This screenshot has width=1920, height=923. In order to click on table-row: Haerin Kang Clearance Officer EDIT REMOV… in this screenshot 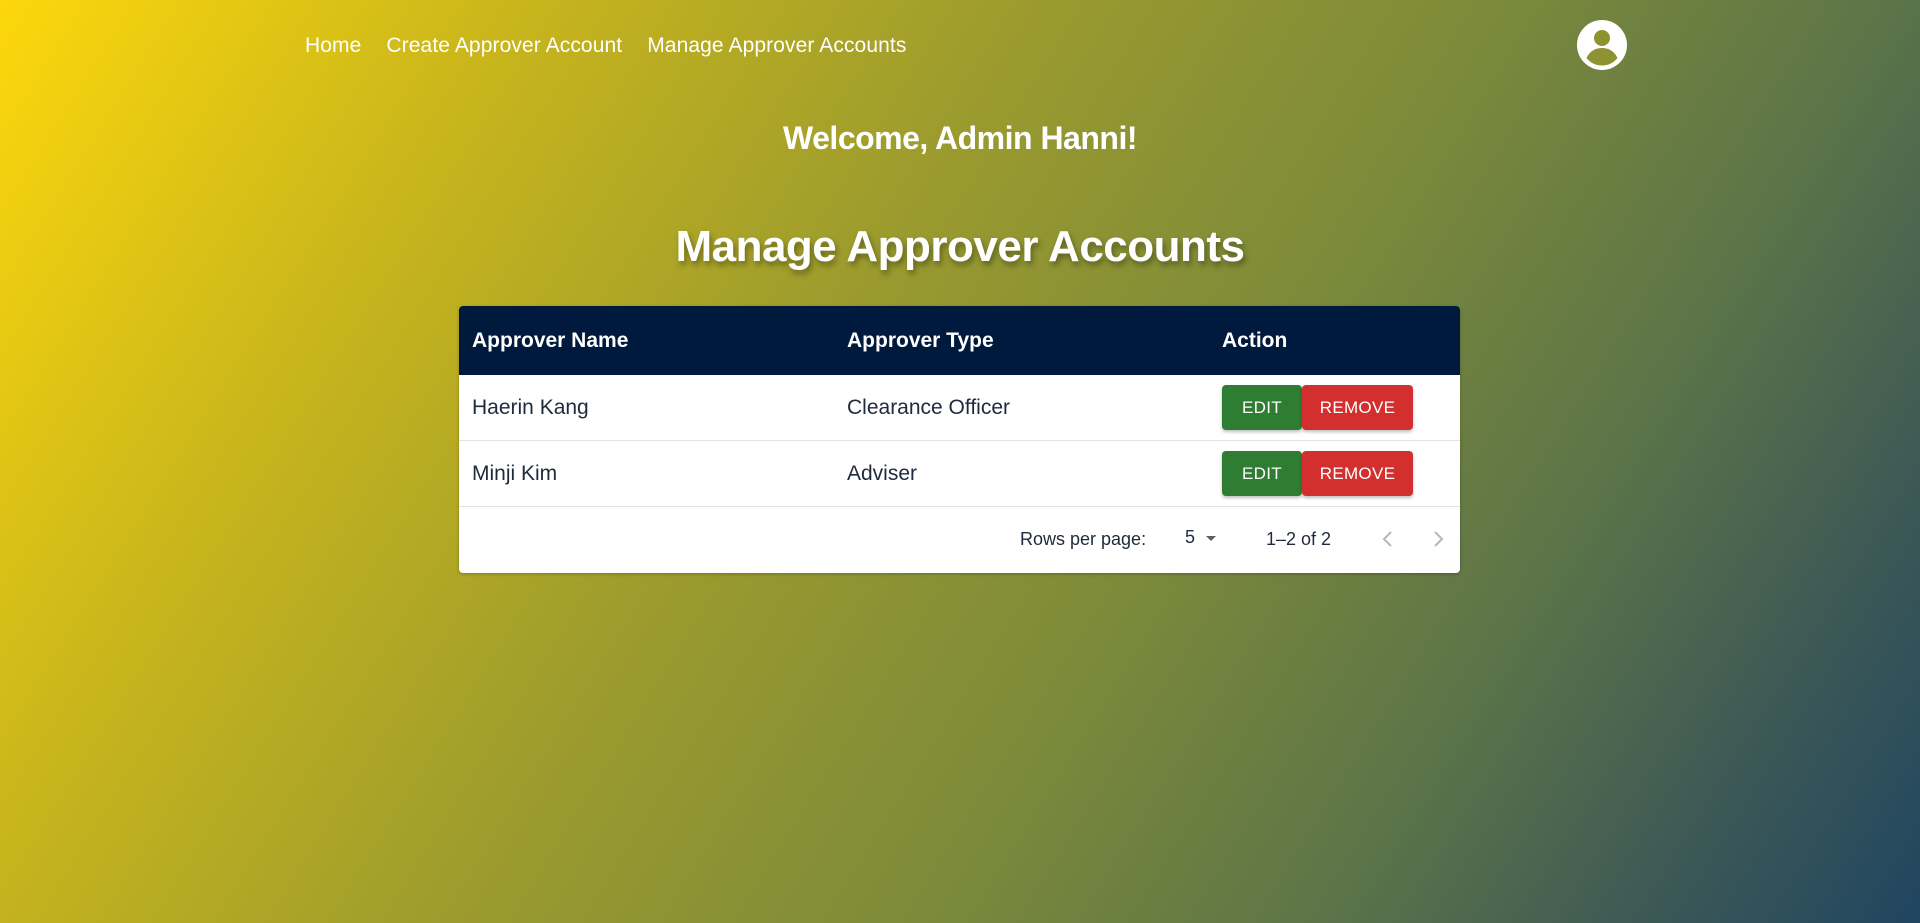, I will do `click(959, 408)`.